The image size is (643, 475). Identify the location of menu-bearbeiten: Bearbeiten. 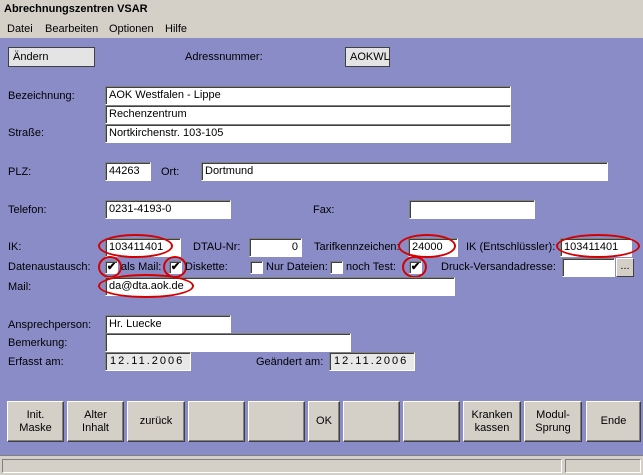
(71, 29).